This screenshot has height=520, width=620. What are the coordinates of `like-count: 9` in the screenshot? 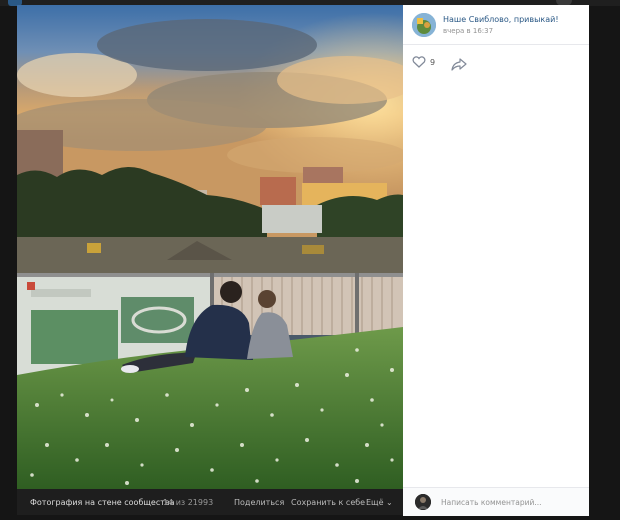 It's located at (433, 62).